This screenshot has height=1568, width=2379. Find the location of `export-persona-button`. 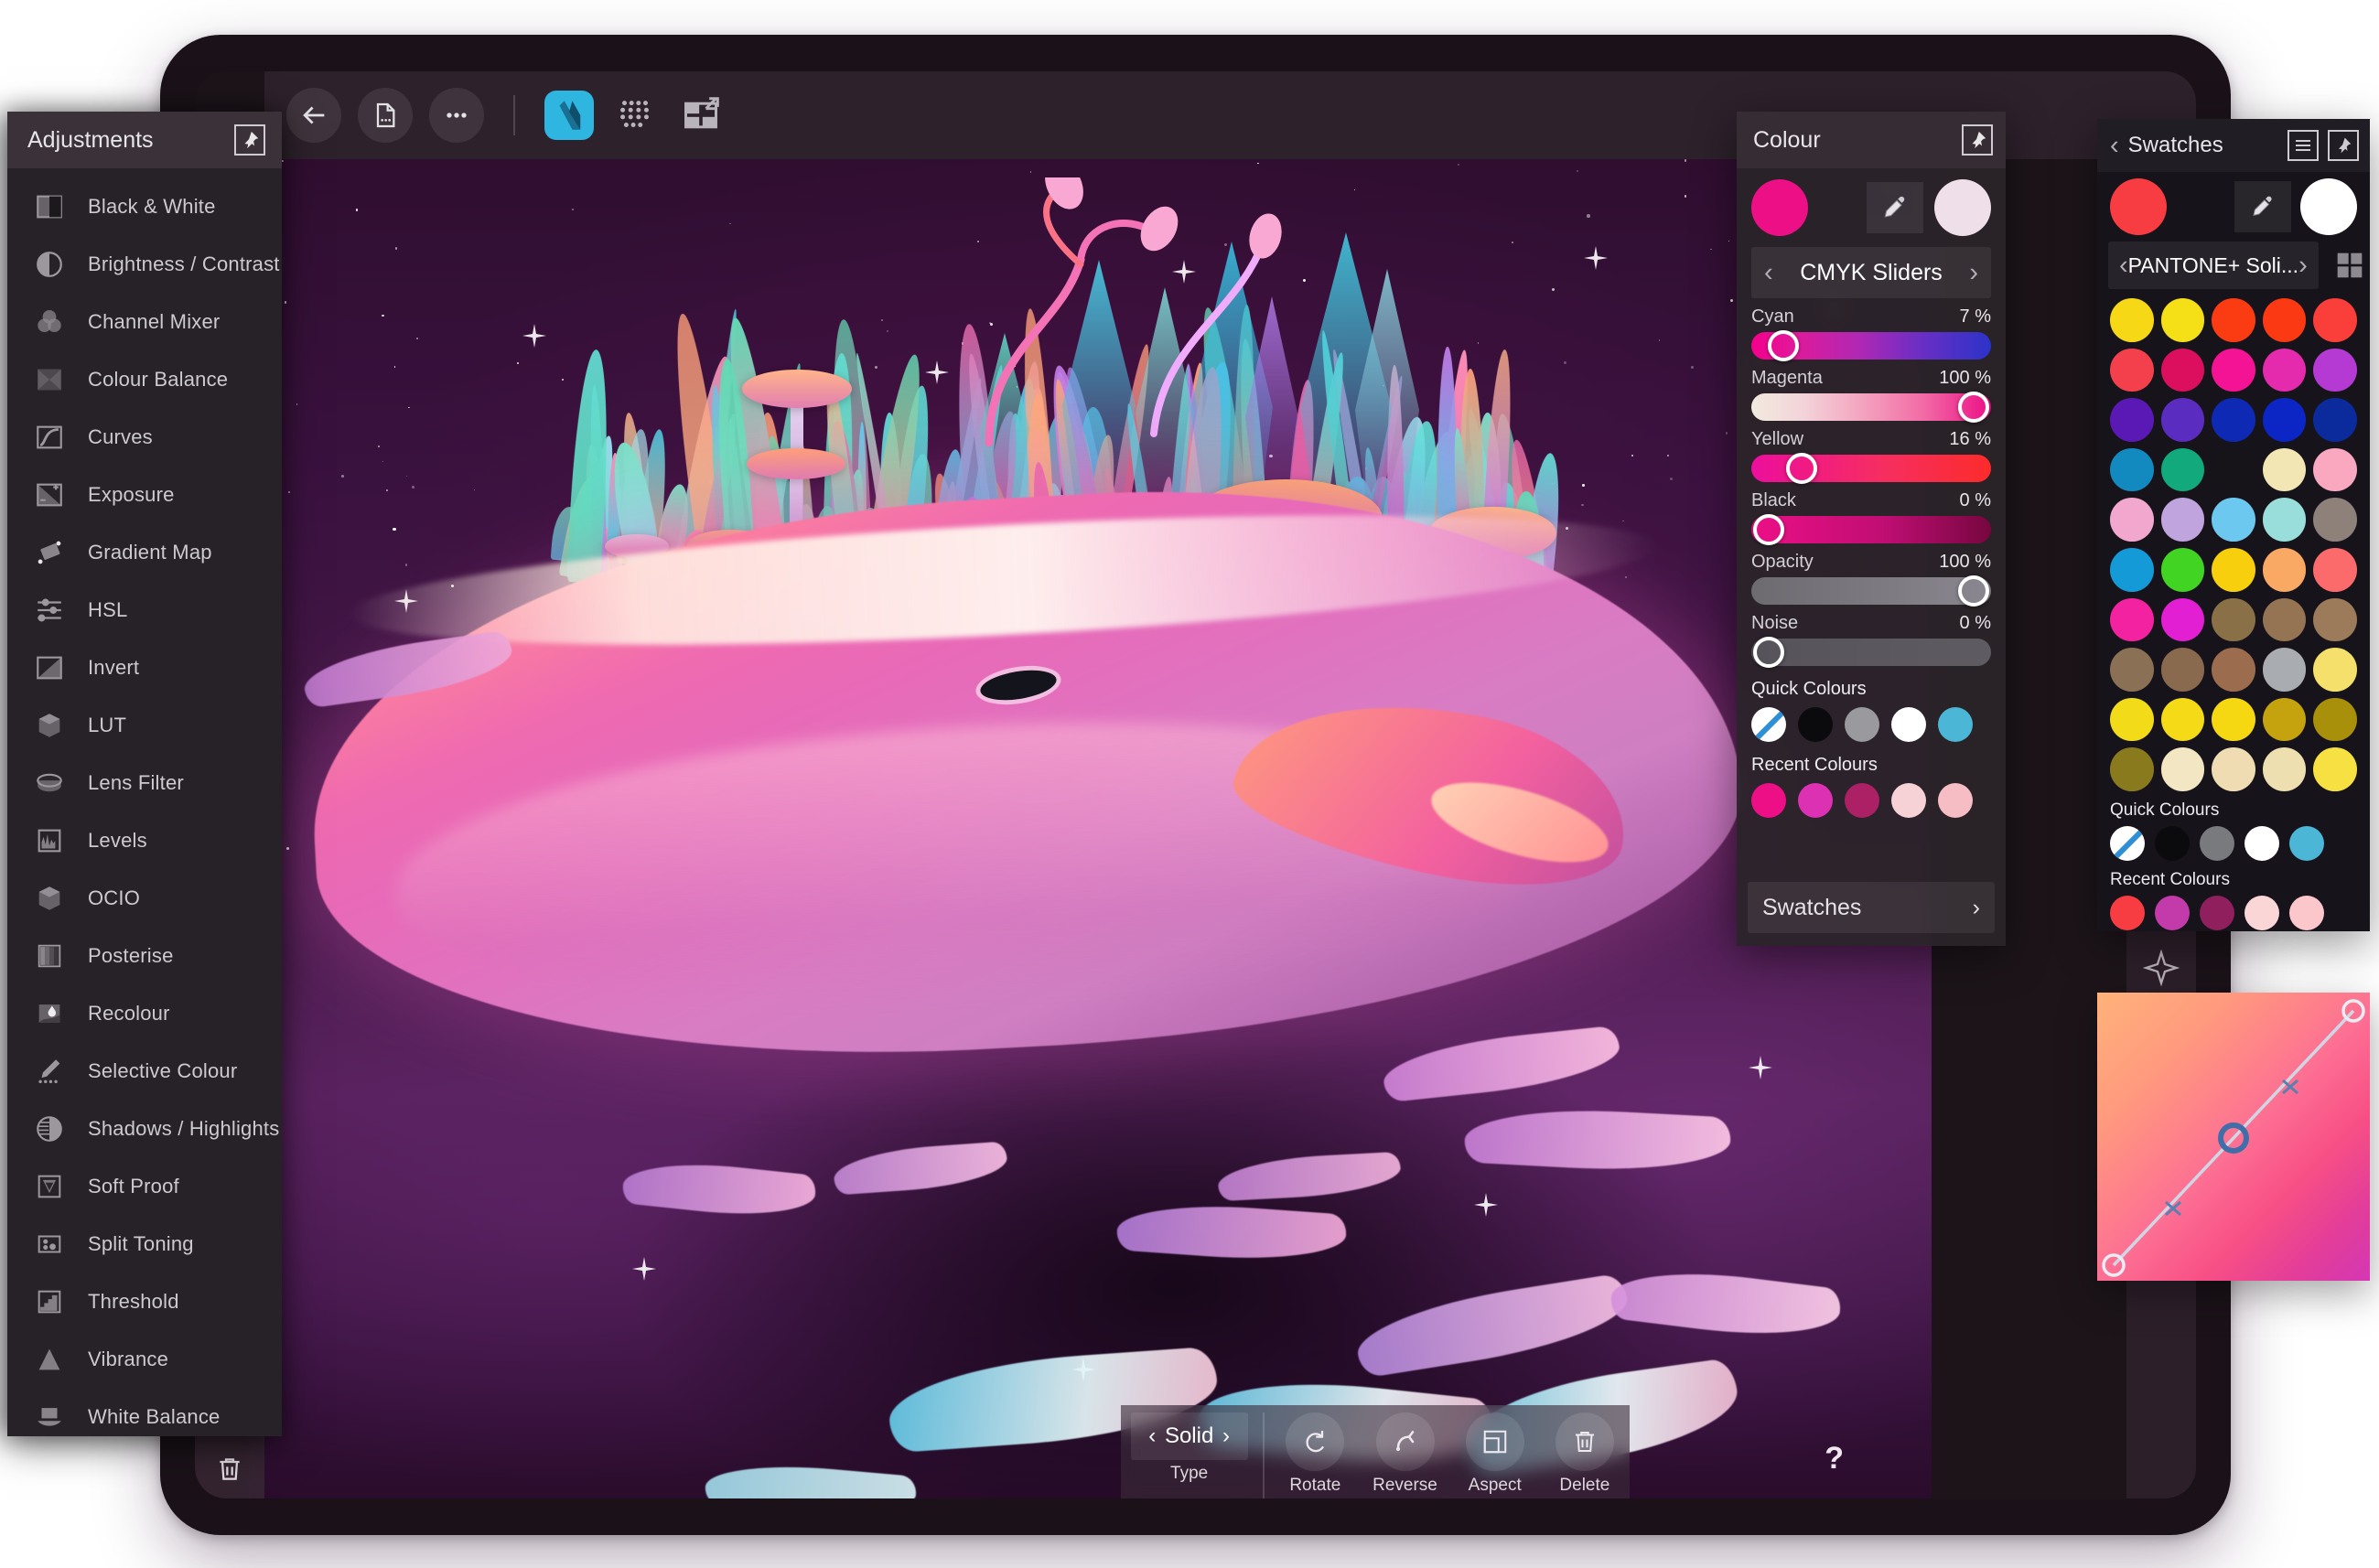

export-persona-button is located at coordinates (701, 115).